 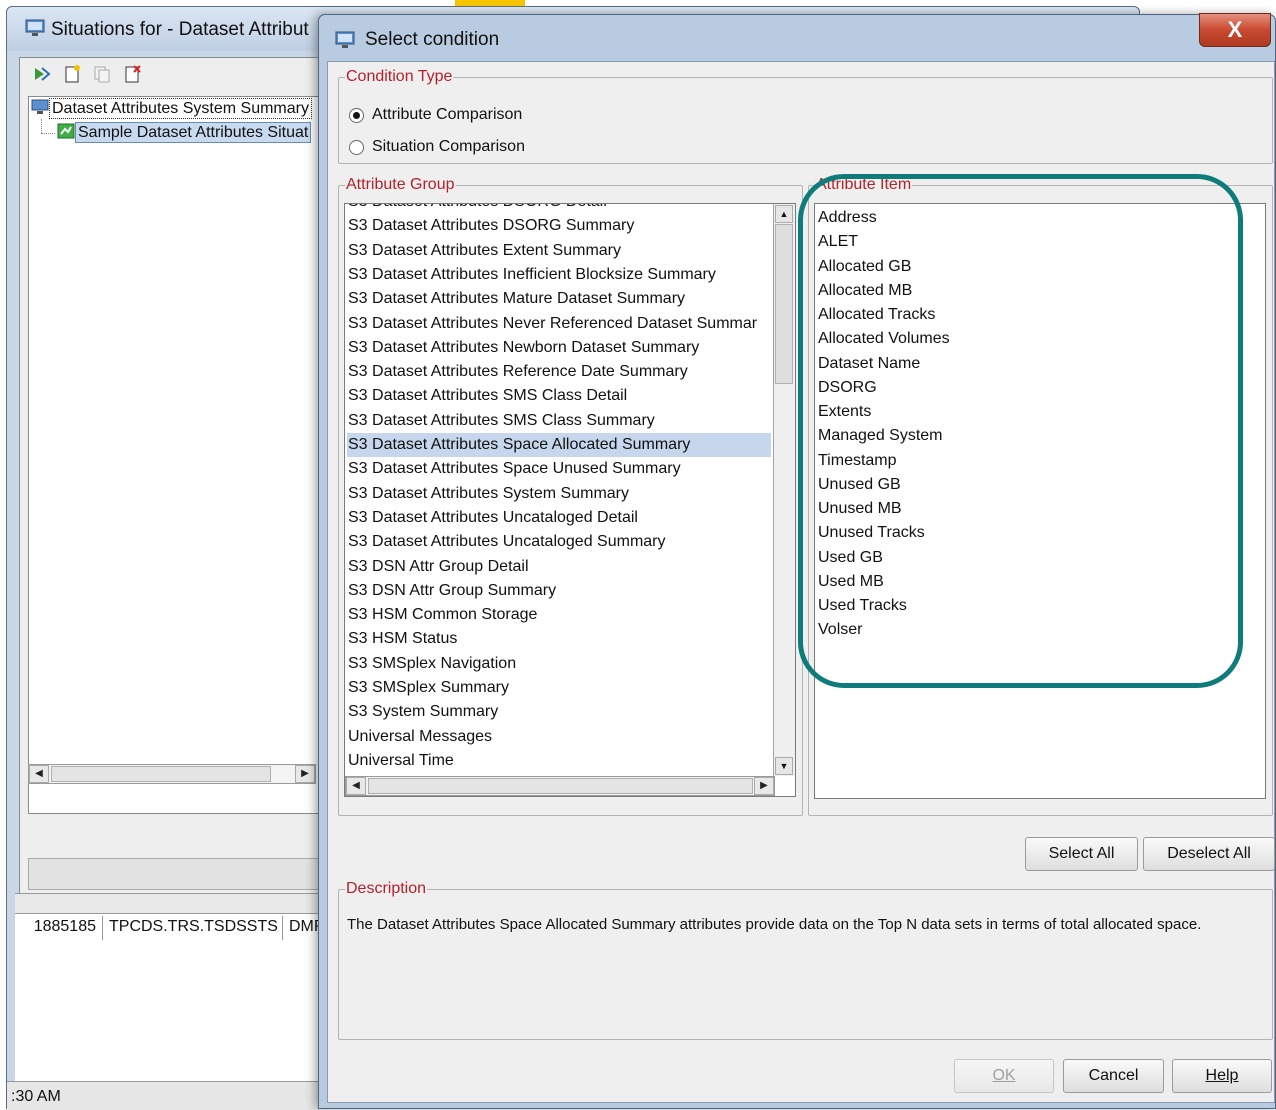 I want to click on delete-situation-icon, so click(x=132, y=74).